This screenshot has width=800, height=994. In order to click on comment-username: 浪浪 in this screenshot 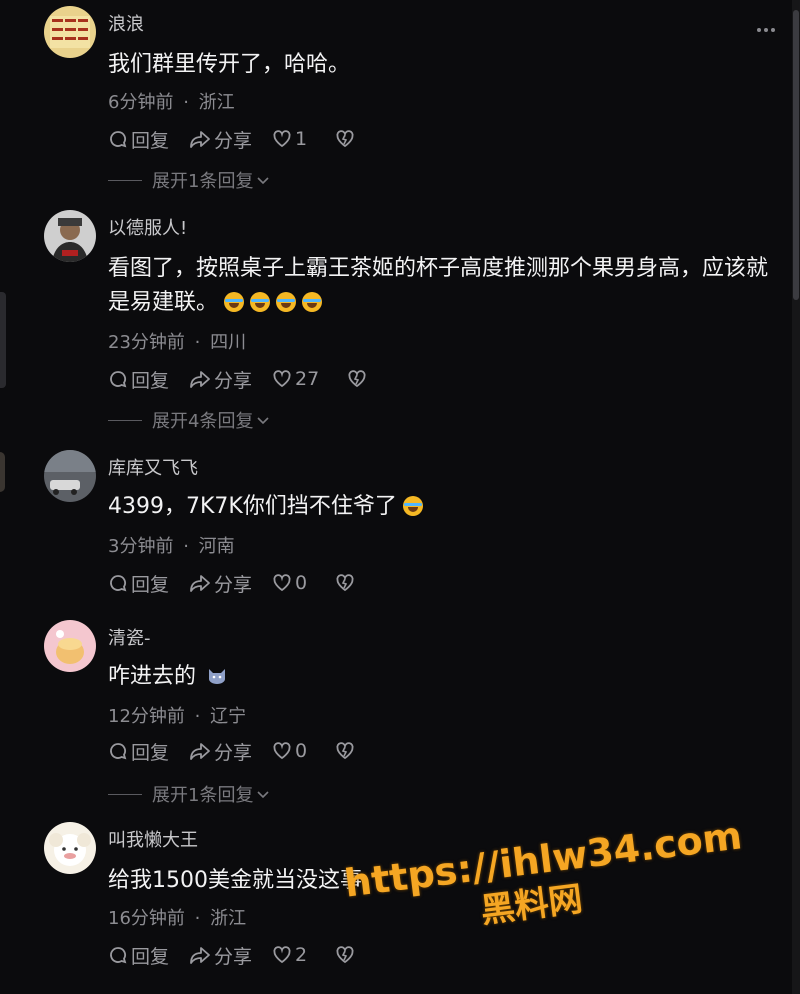, I will do `click(126, 23)`.